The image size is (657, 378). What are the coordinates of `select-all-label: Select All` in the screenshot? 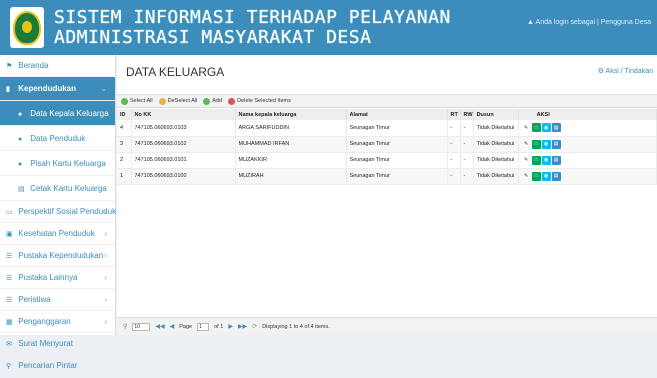 It's located at (141, 101).